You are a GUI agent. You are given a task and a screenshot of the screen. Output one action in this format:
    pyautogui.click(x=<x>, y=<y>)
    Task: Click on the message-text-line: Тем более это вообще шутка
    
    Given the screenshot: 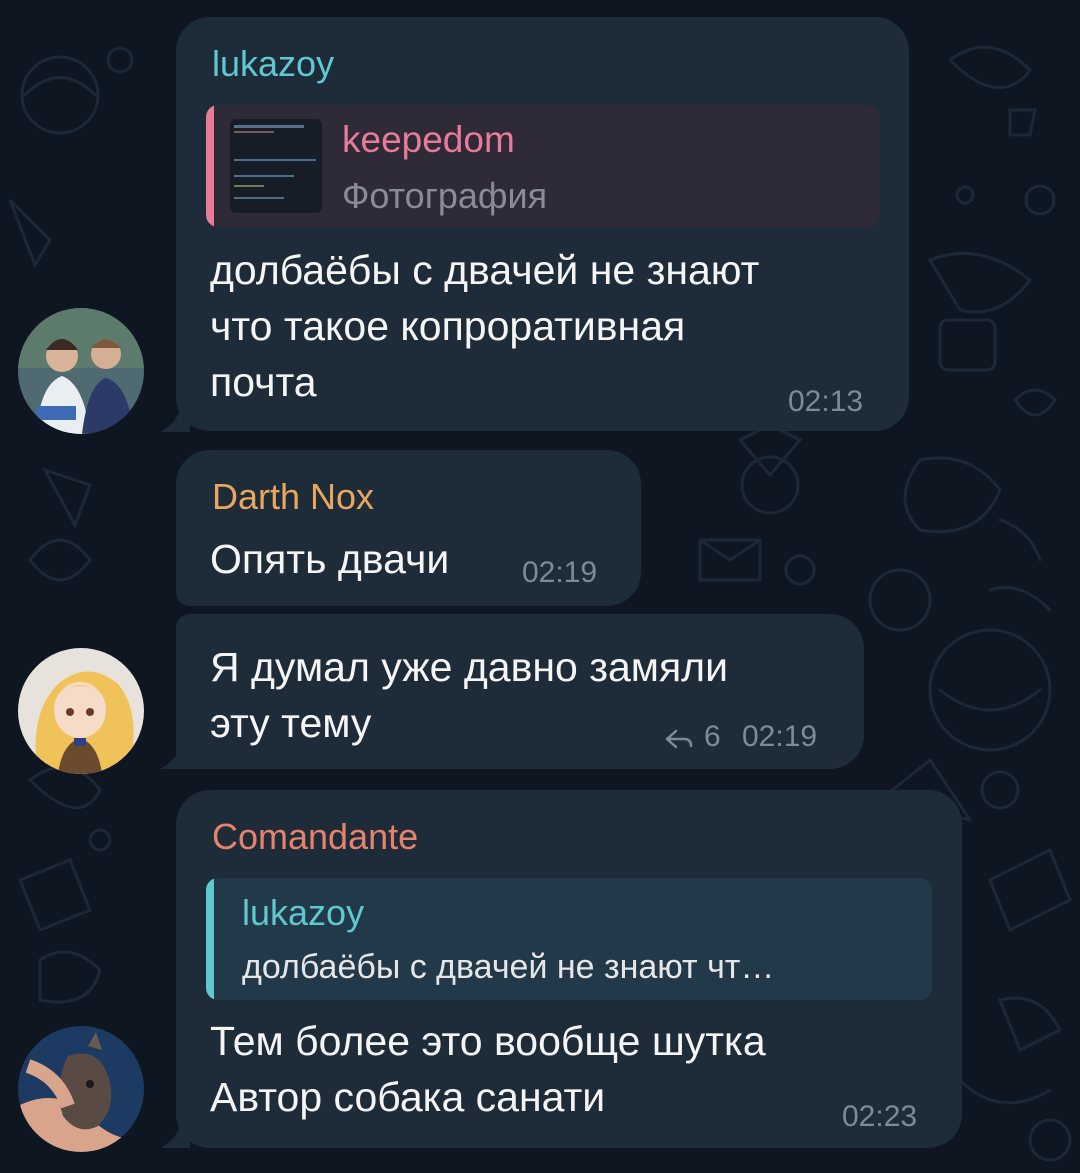 What is the action you would take?
    pyautogui.click(x=488, y=1041)
    